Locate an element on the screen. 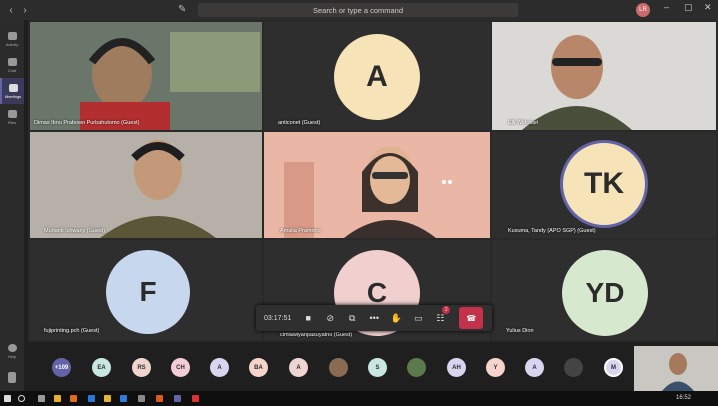 Image resolution: width=718 pixels, height=406 pixels. help-icon is located at coordinates (12, 347).